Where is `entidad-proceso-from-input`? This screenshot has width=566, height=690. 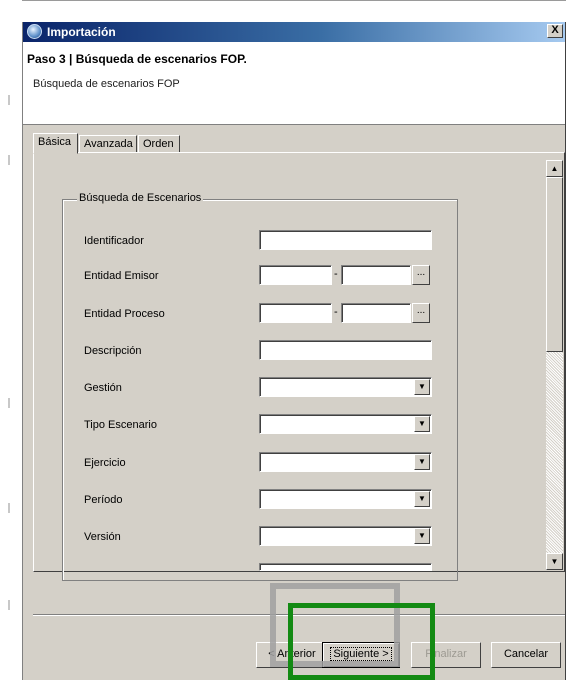 entidad-proceso-from-input is located at coordinates (295, 313).